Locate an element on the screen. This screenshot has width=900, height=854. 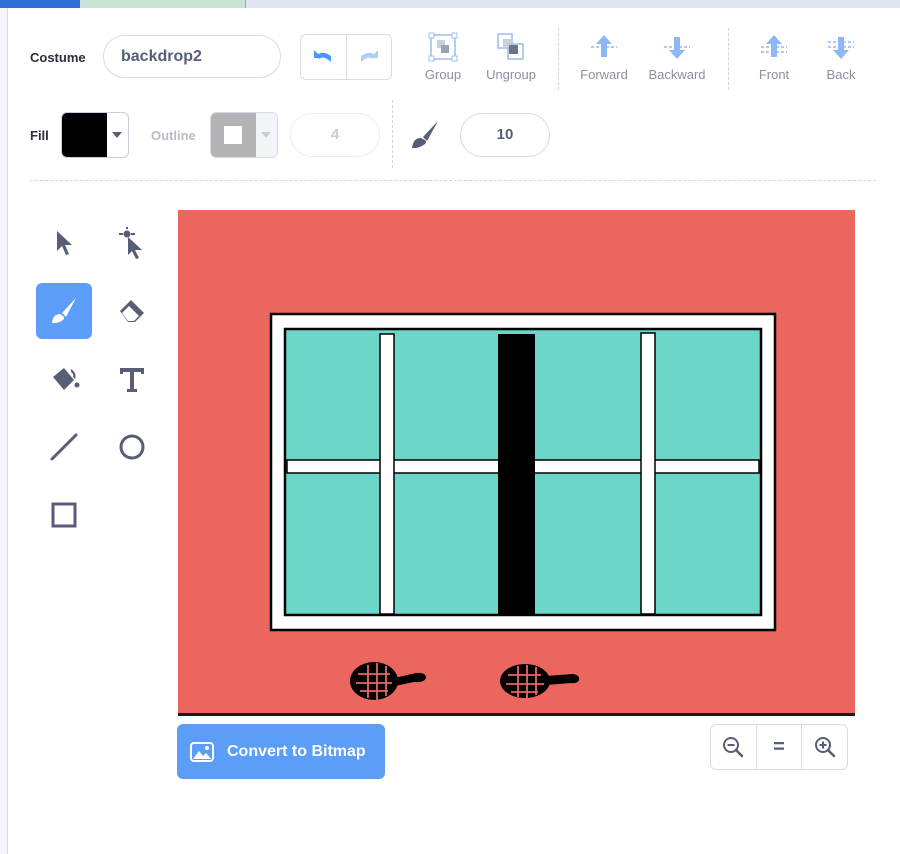
ungroup-button: Ungroup is located at coordinates (511, 57).